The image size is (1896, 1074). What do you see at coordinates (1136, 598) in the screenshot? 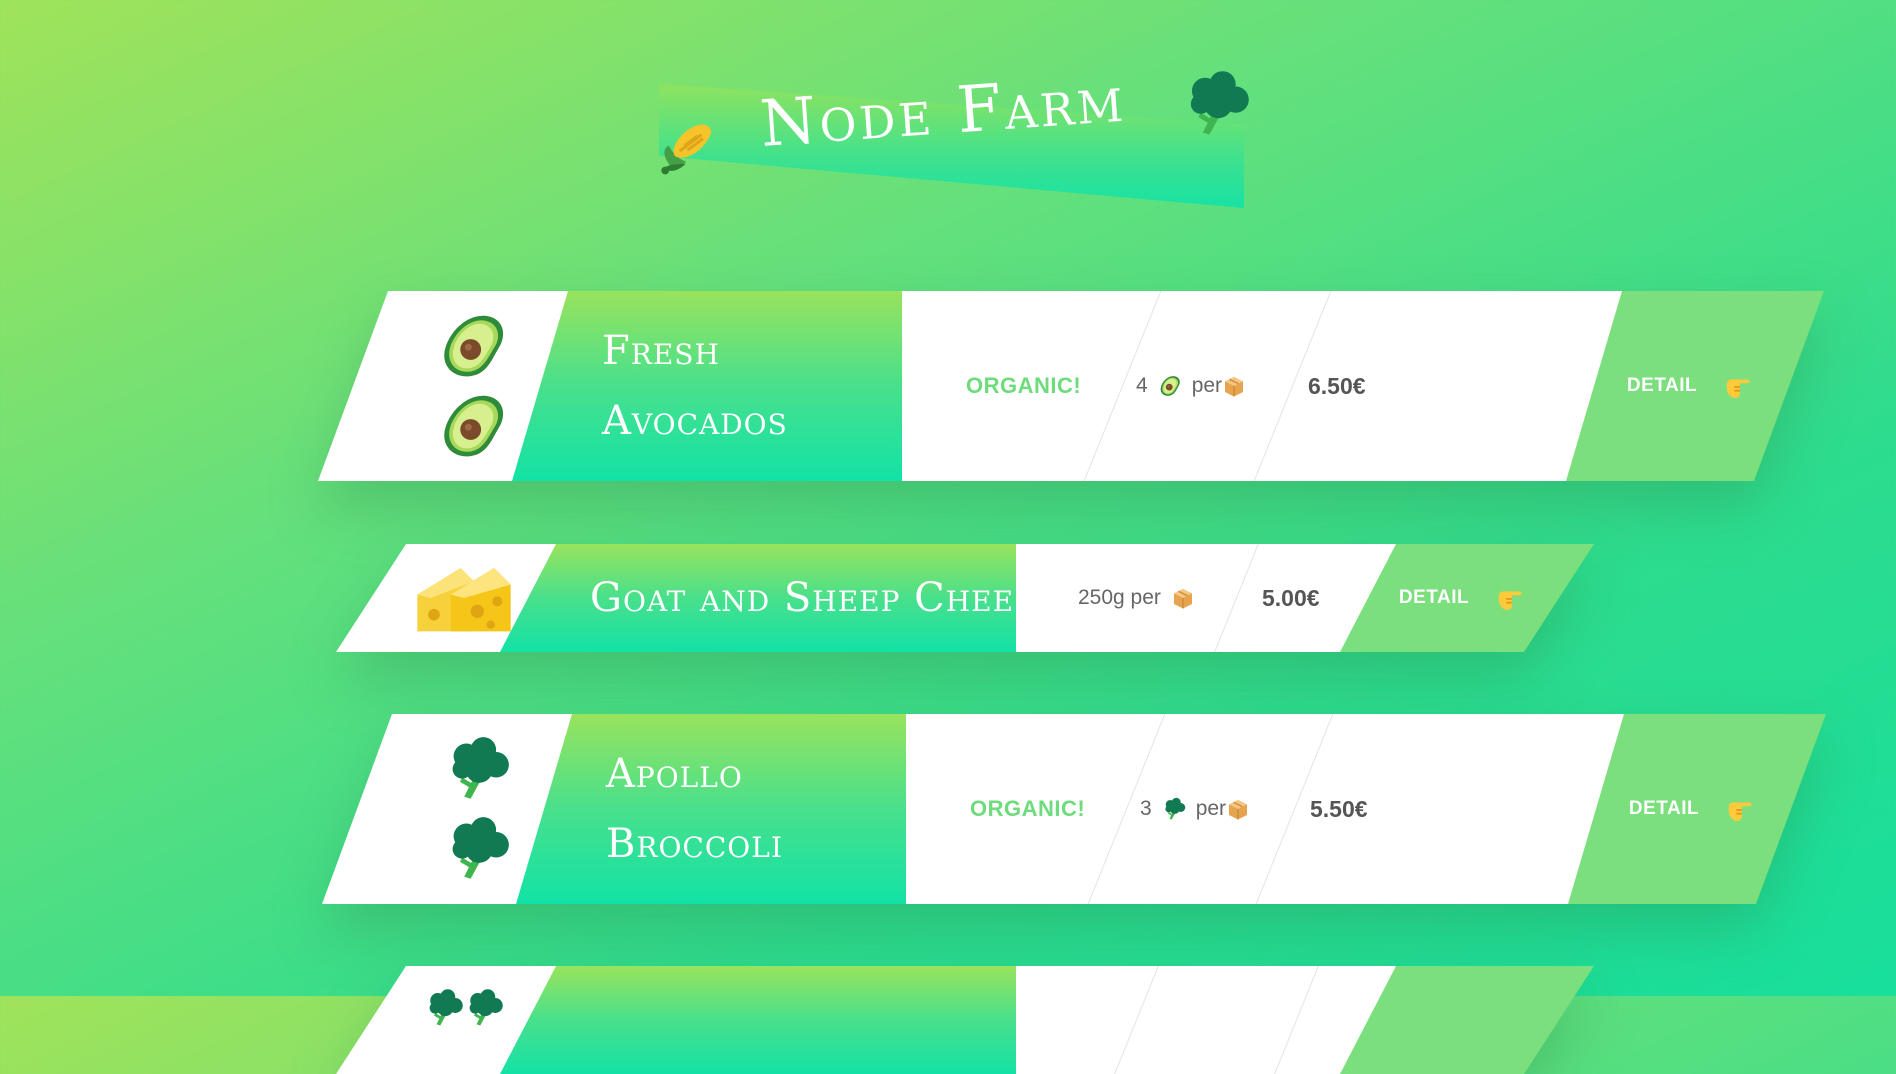
I see `product-quantity: 250g per` at bounding box center [1136, 598].